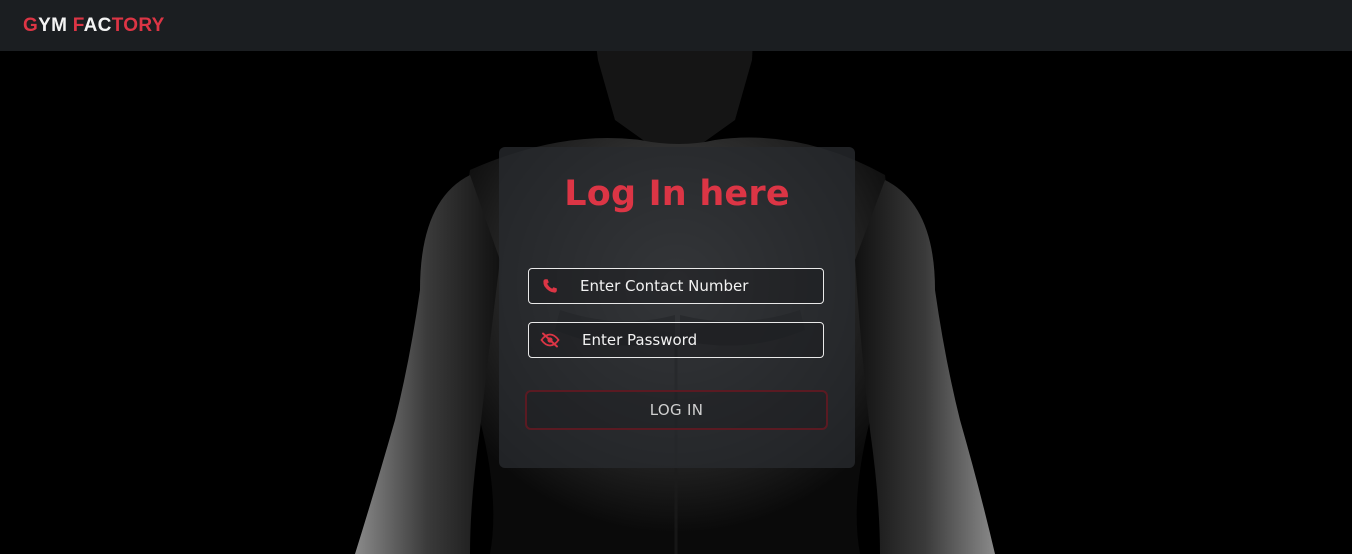 The height and width of the screenshot is (554, 1352). What do you see at coordinates (53, 25) in the screenshot?
I see `brand-letters-ym: YM` at bounding box center [53, 25].